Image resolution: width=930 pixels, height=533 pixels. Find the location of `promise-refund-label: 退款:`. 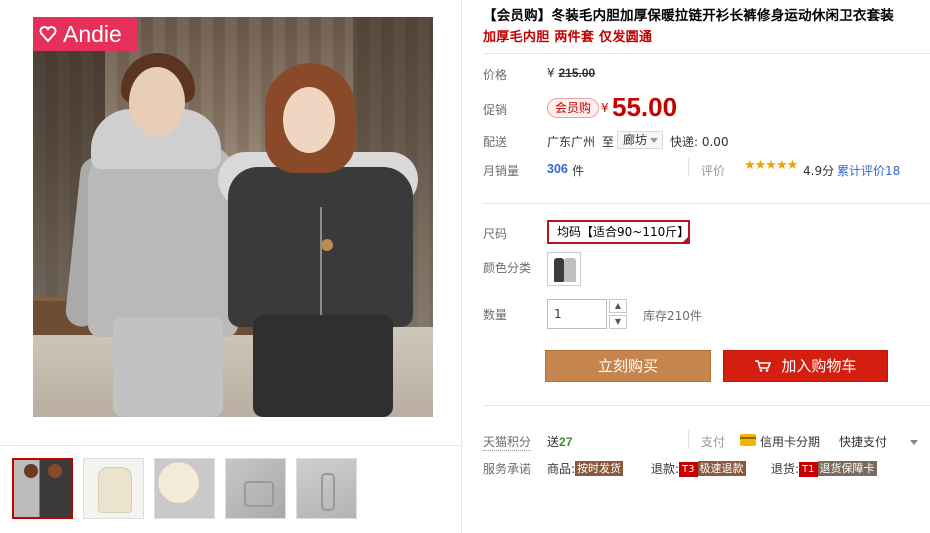

promise-refund-label: 退款: is located at coordinates (665, 469).